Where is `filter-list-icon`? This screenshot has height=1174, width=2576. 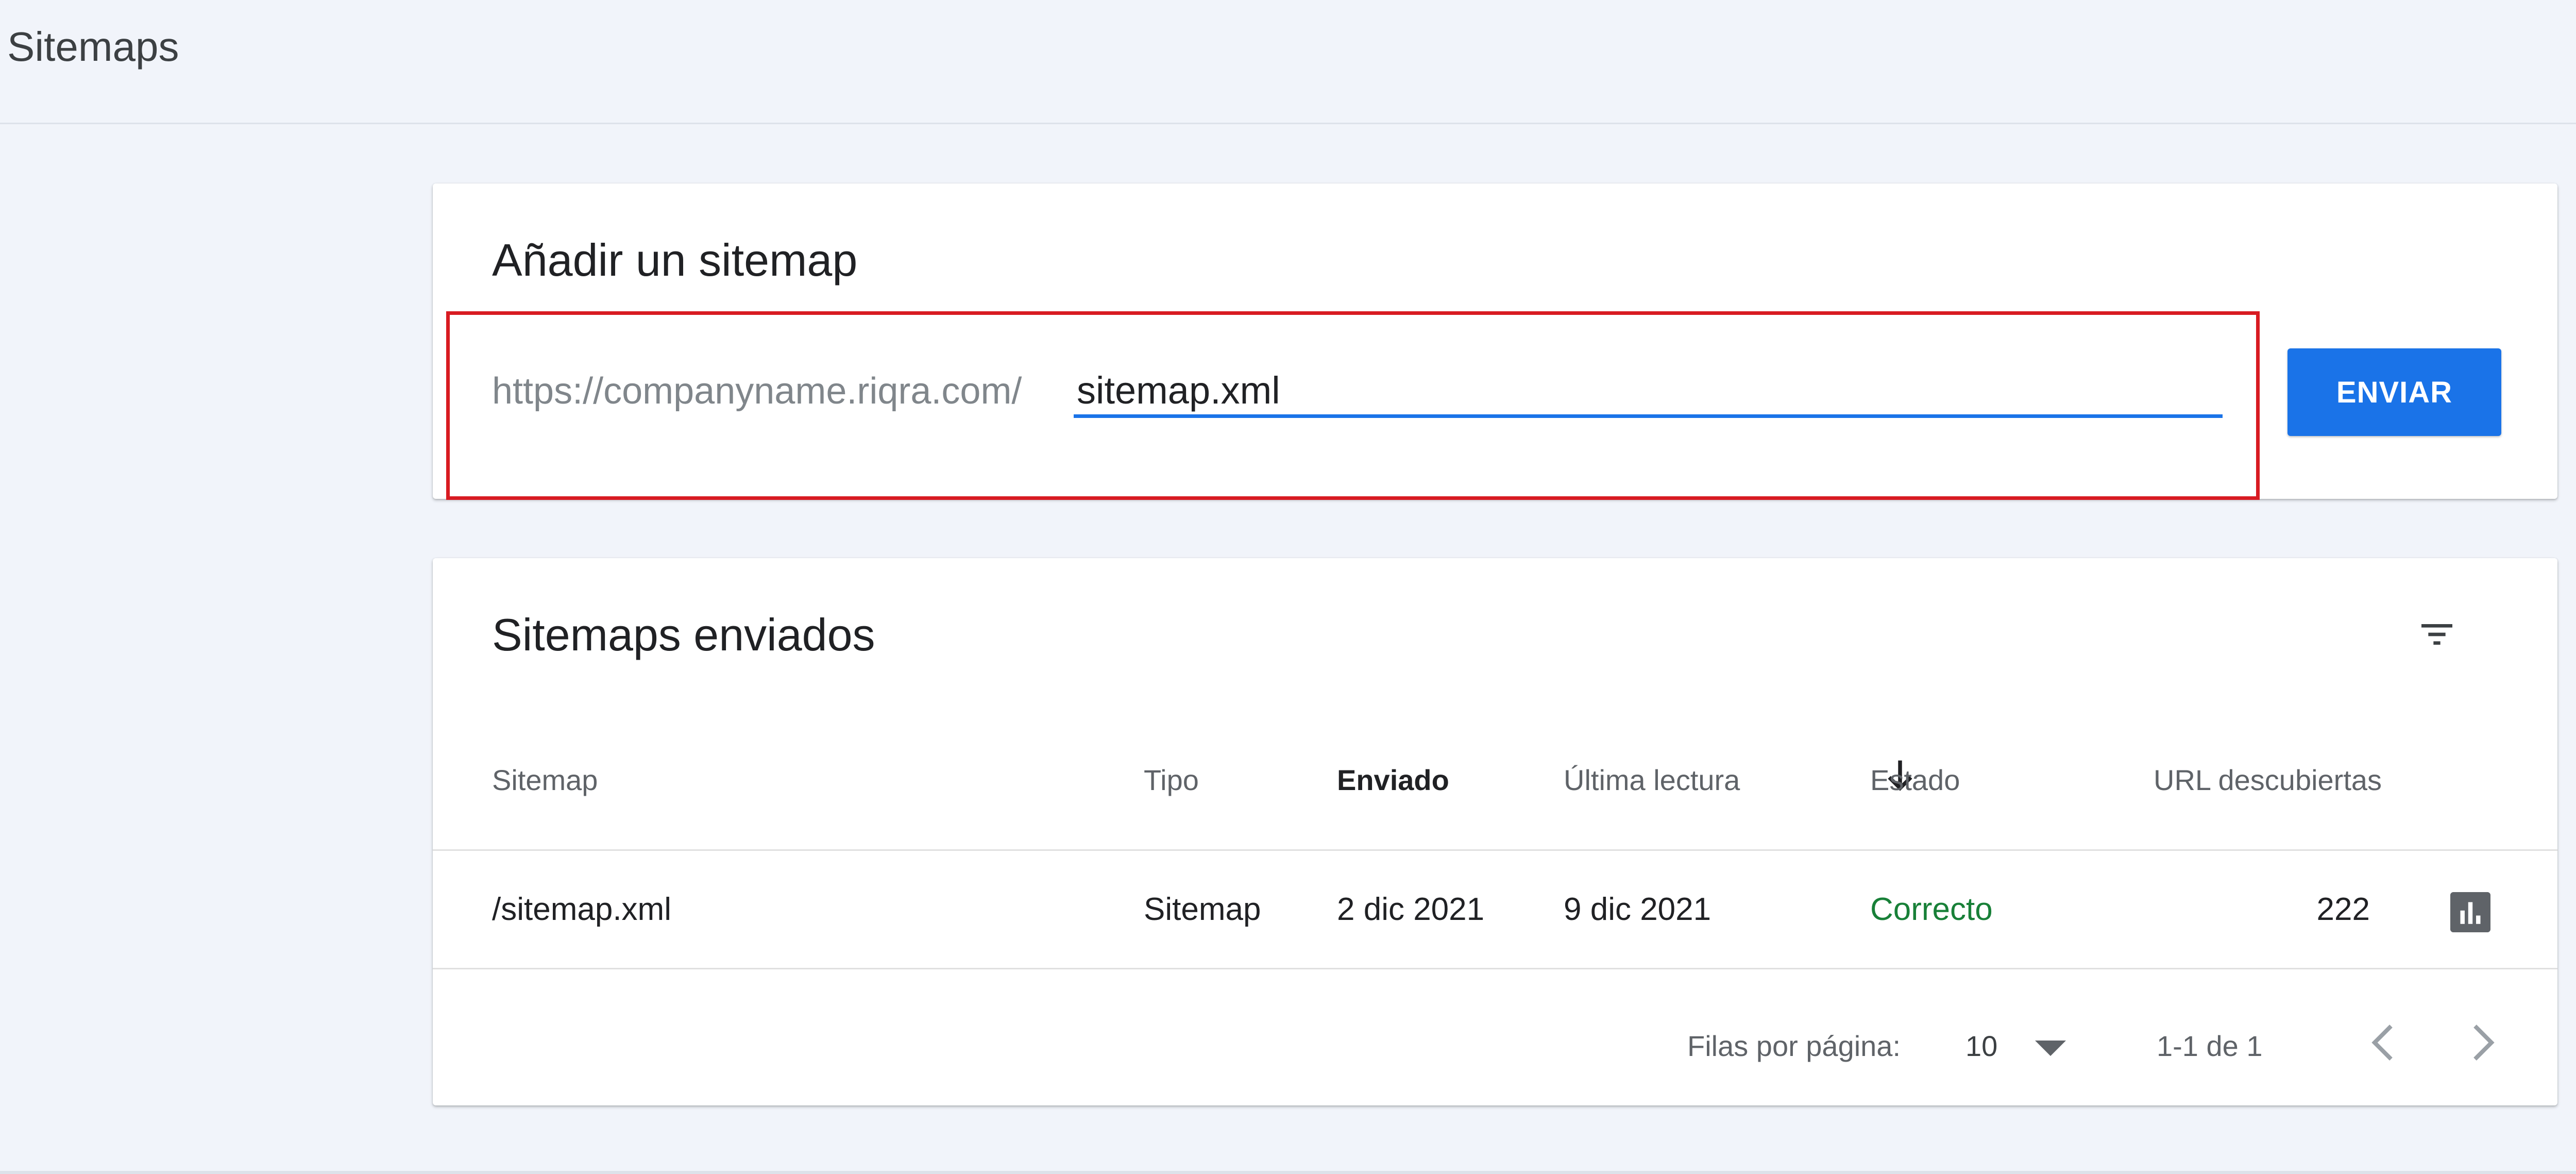 filter-list-icon is located at coordinates (2437, 634).